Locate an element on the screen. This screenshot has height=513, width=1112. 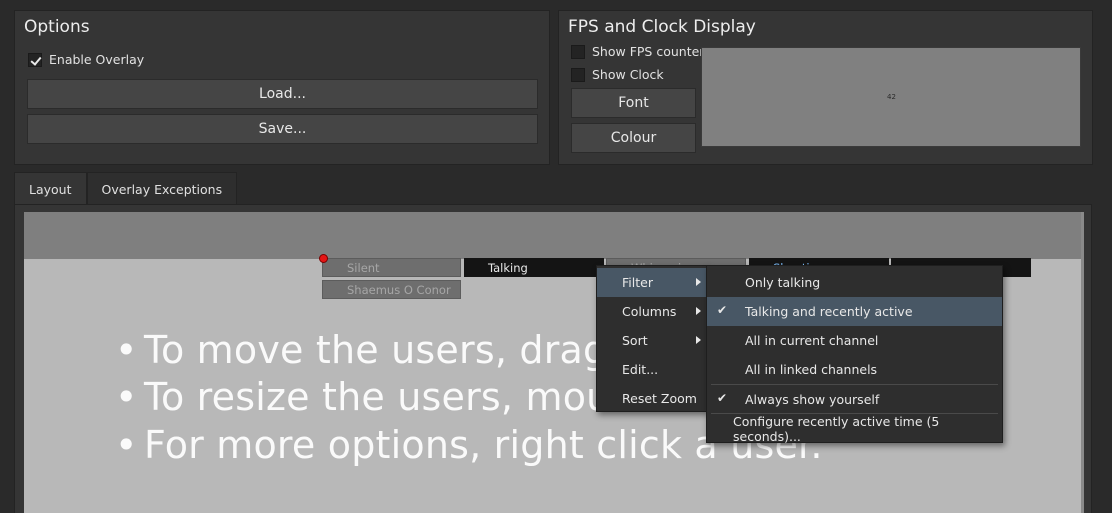
enable-overlay-checkbox: Enable Overlay is located at coordinates (86, 59).